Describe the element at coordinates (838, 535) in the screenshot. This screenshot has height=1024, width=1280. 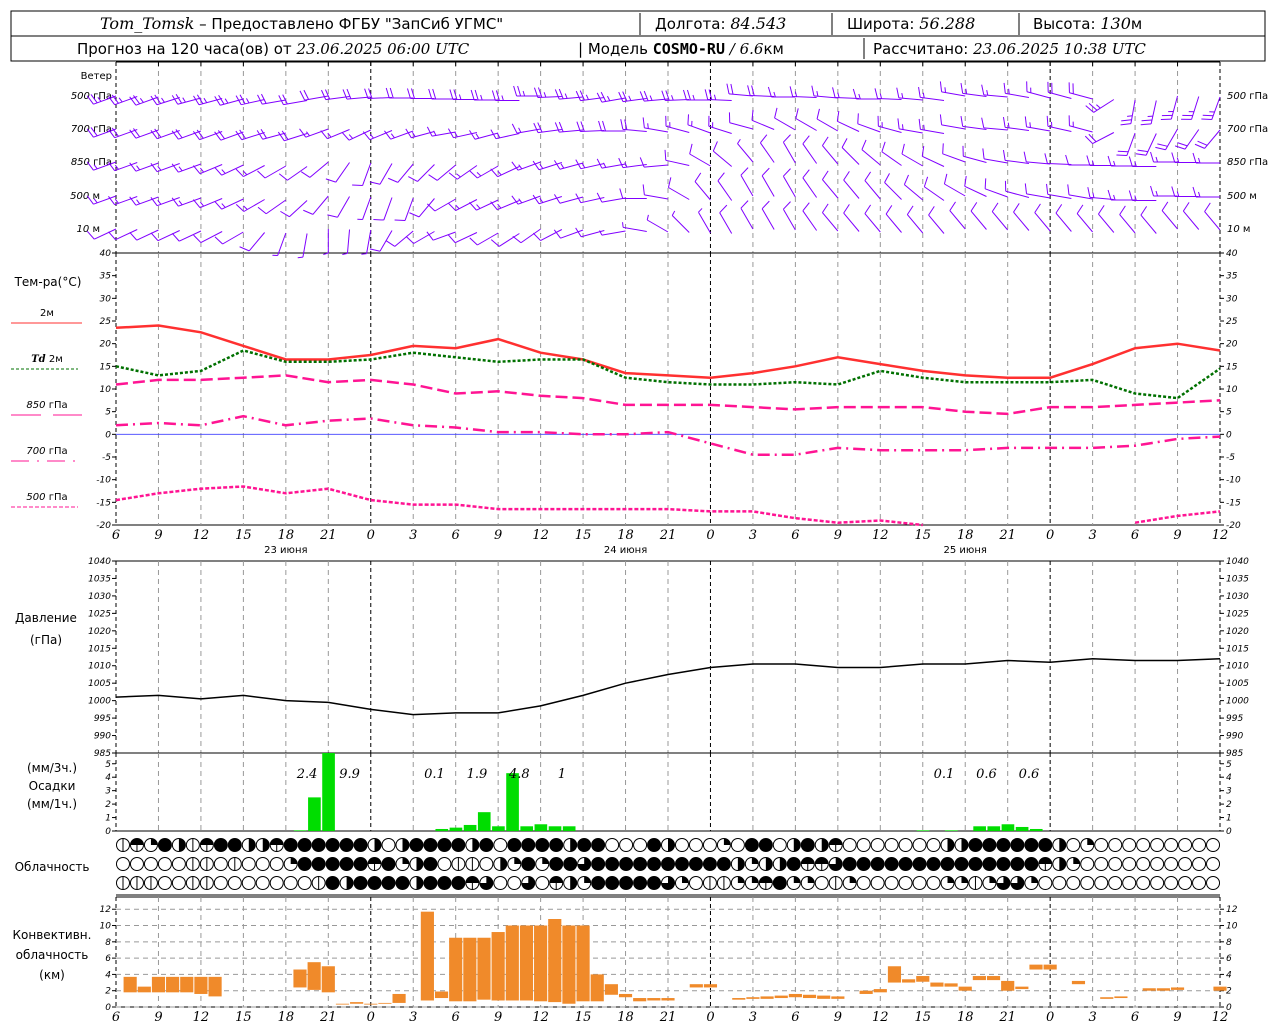
I see `time-axis-label: 9` at that location.